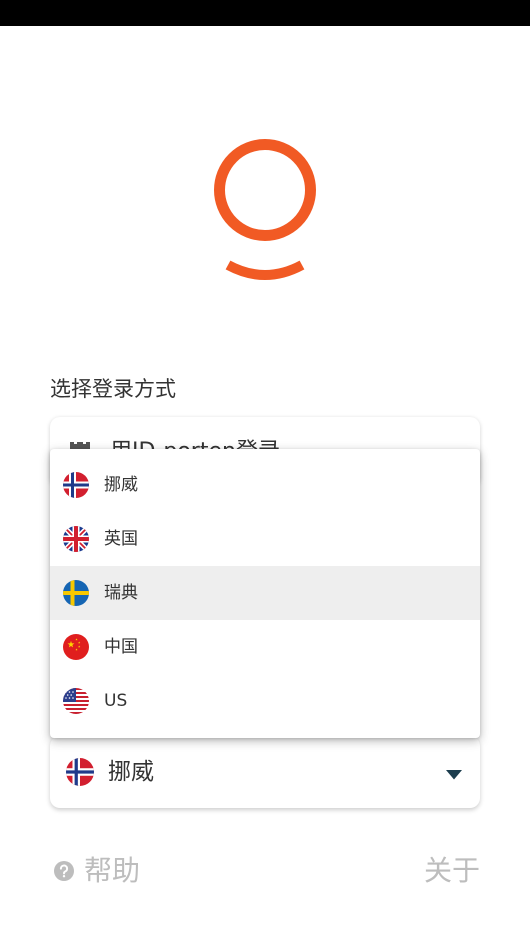  I want to click on country-option-uk: 英国, so click(265, 539).